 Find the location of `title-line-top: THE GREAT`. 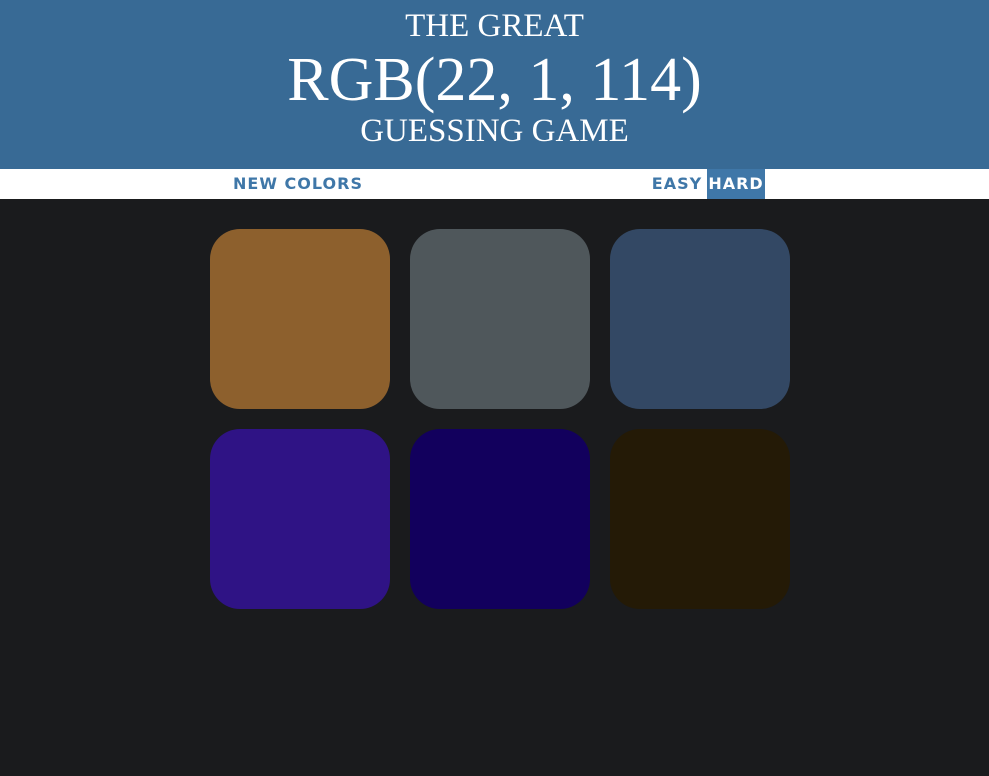

title-line-top: THE GREAT is located at coordinates (494, 26).